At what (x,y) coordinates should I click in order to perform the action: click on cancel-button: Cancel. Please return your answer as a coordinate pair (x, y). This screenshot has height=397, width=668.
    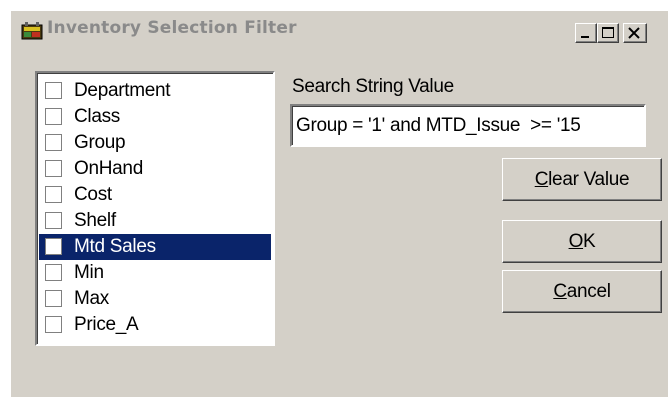
    Looking at the image, I should click on (582, 291).